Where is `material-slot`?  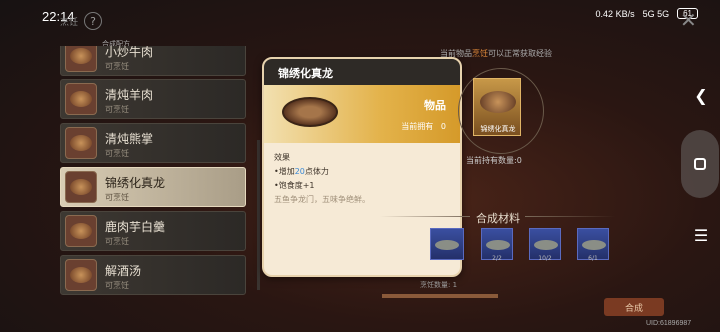 material-slot is located at coordinates (447, 244).